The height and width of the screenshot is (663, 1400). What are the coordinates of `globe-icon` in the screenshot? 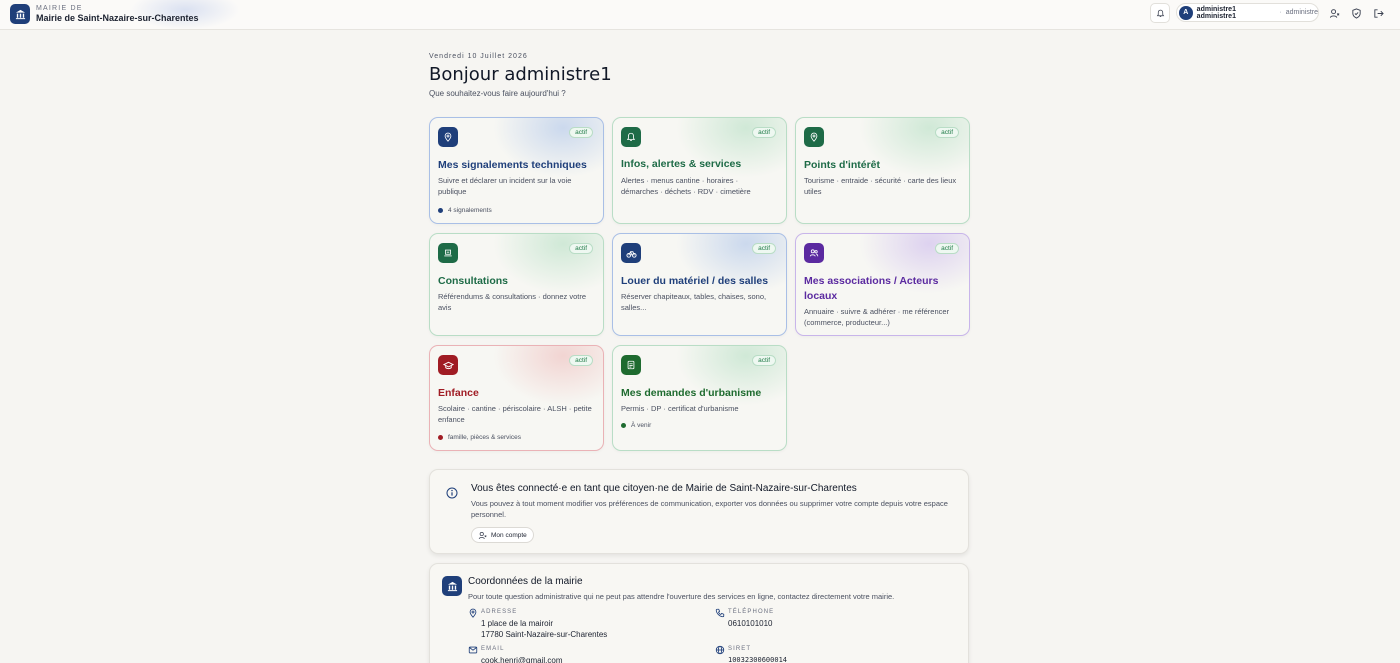 It's located at (720, 650).